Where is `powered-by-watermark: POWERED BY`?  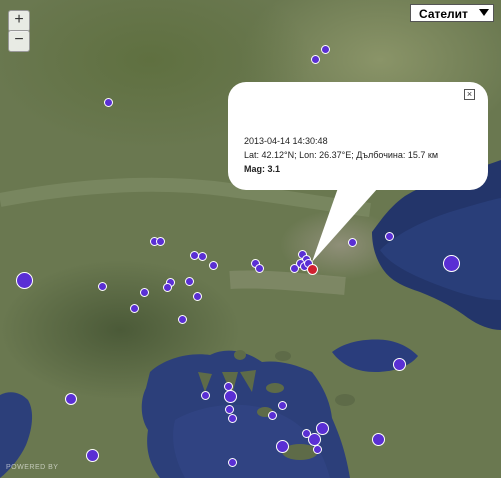
powered-by-watermark: POWERED BY is located at coordinates (32, 467).